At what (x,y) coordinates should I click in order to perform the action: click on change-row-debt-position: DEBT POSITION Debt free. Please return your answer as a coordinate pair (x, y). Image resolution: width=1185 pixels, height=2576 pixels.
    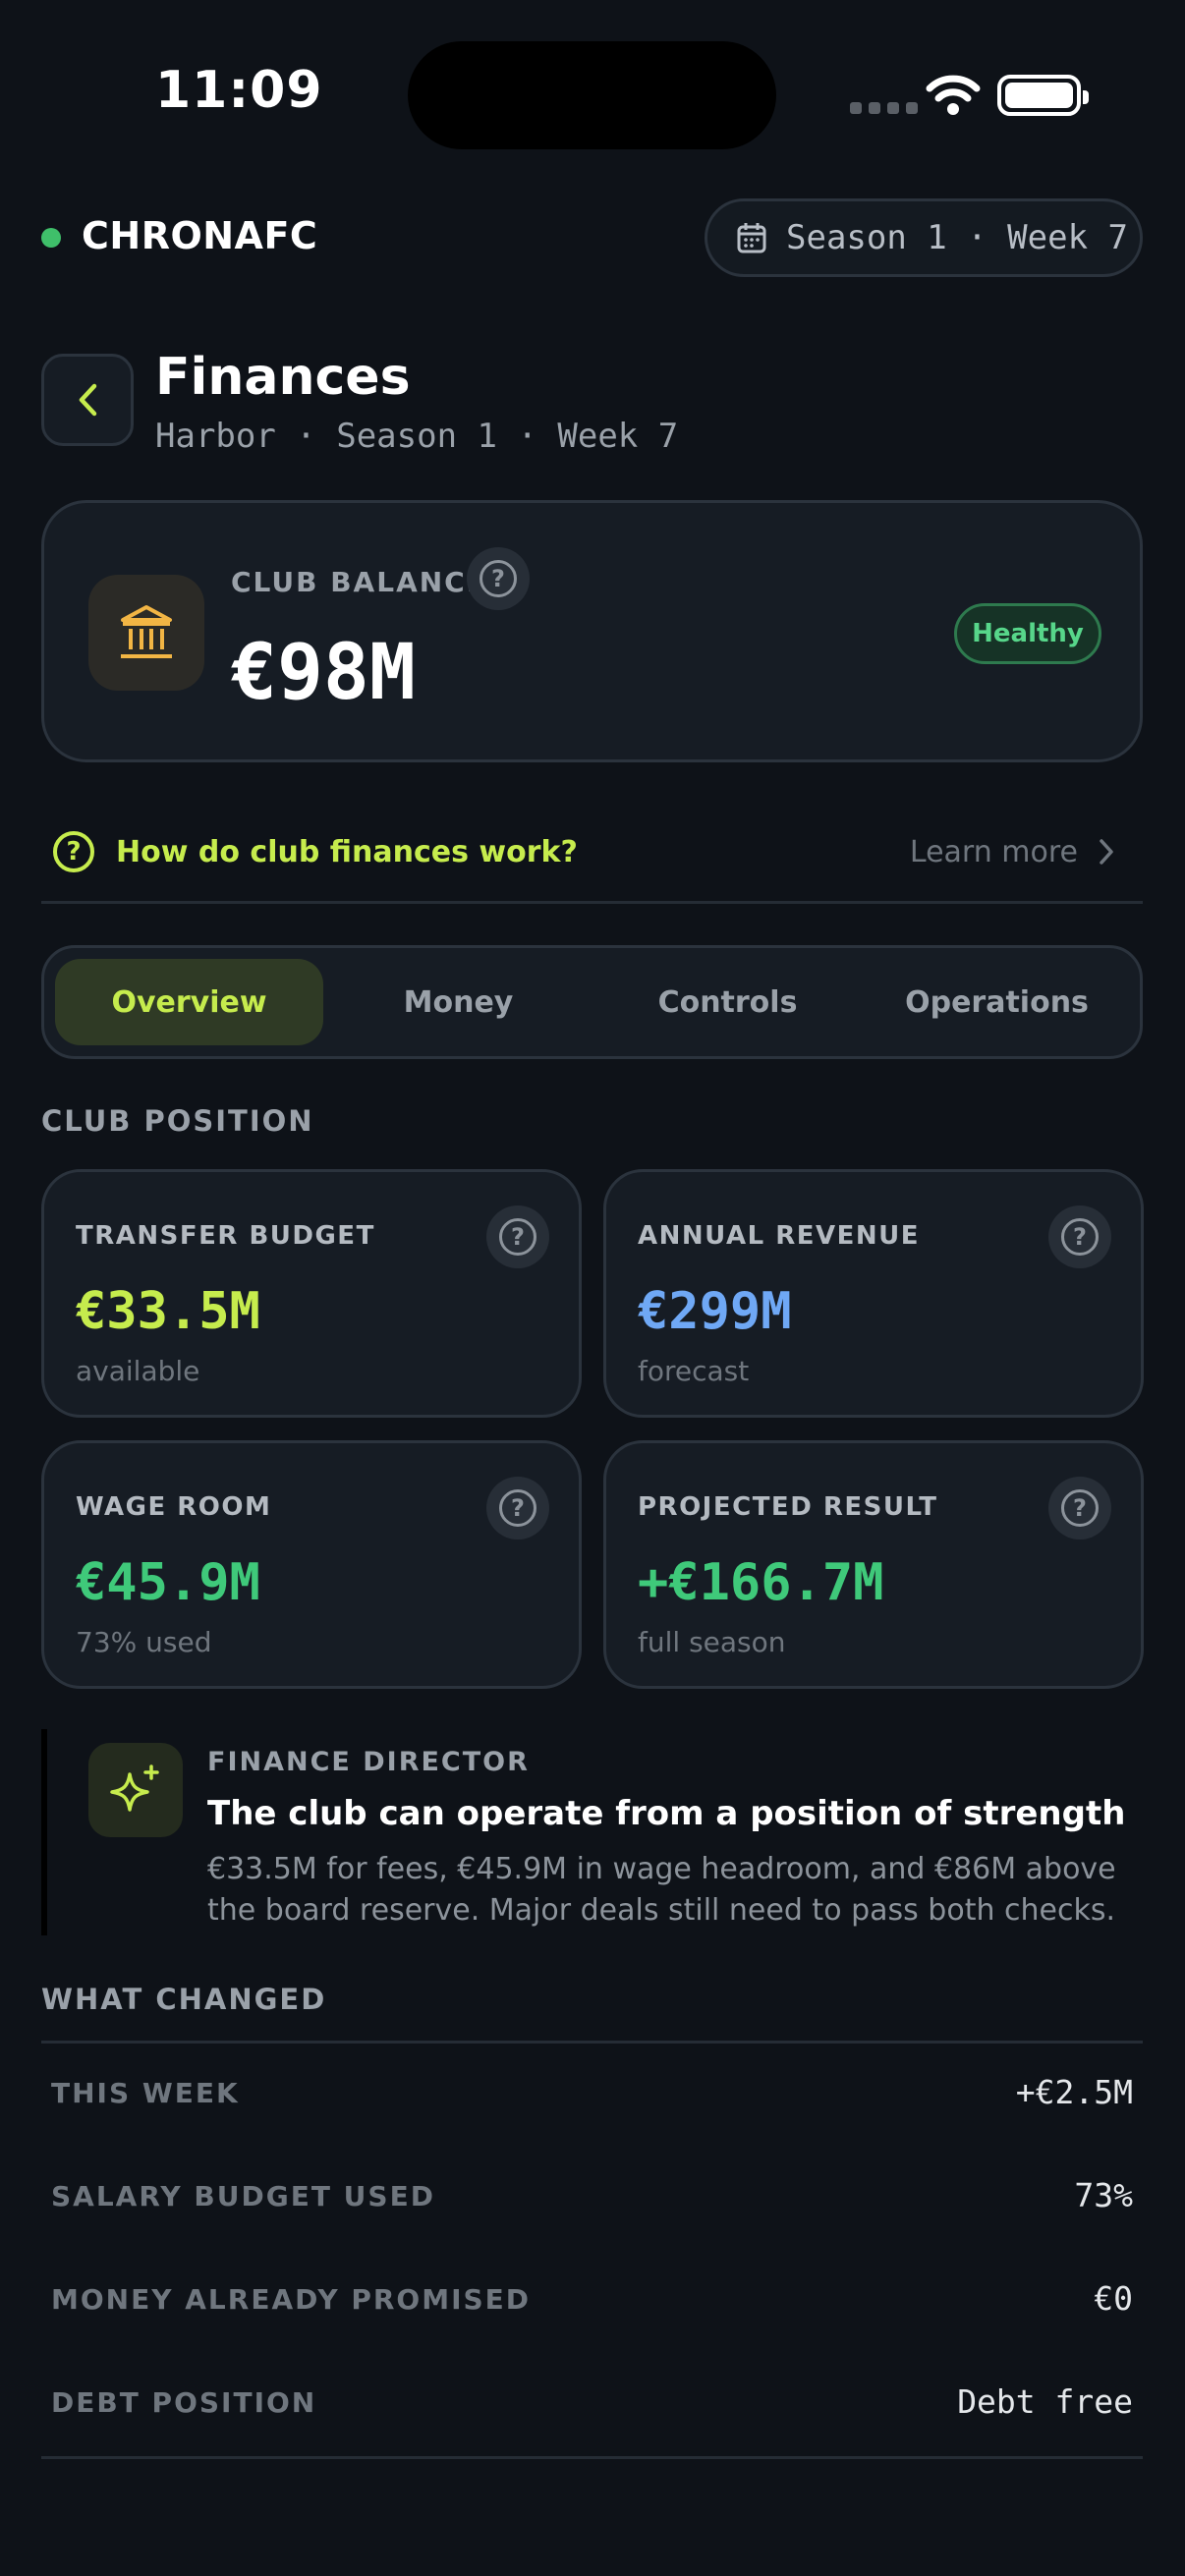
    Looking at the image, I should click on (592, 2404).